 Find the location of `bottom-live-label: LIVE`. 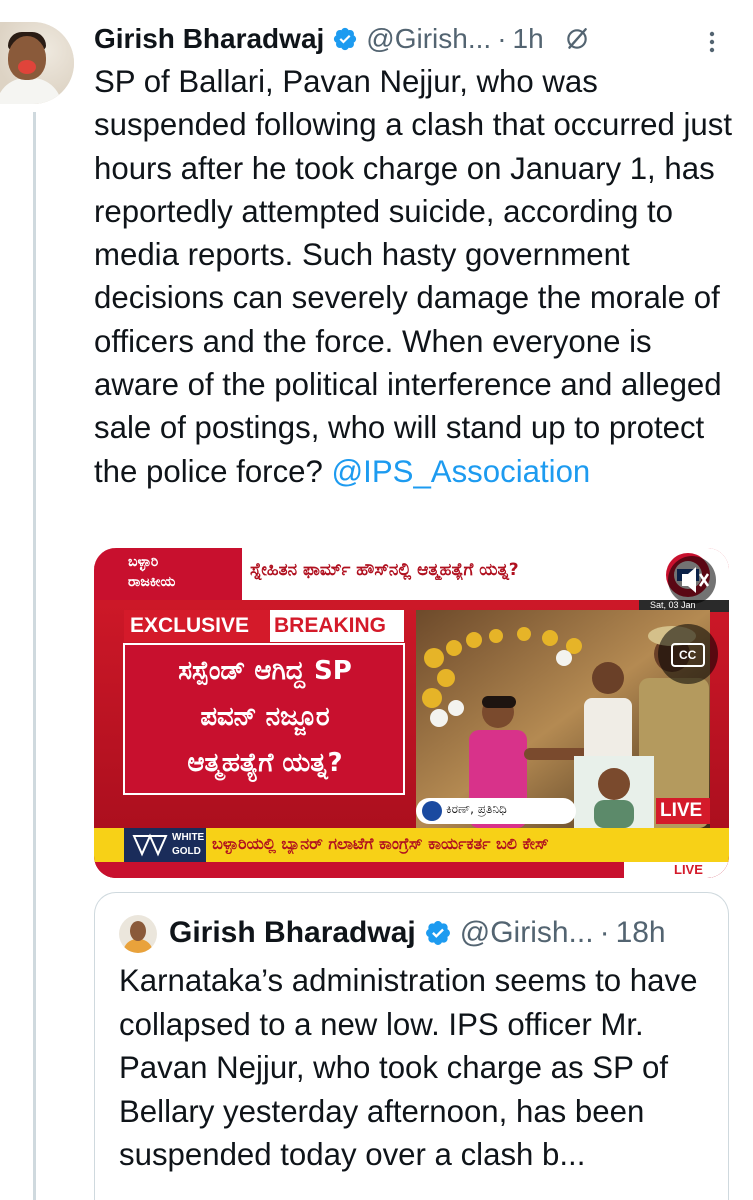

bottom-live-label: LIVE is located at coordinates (688, 869).